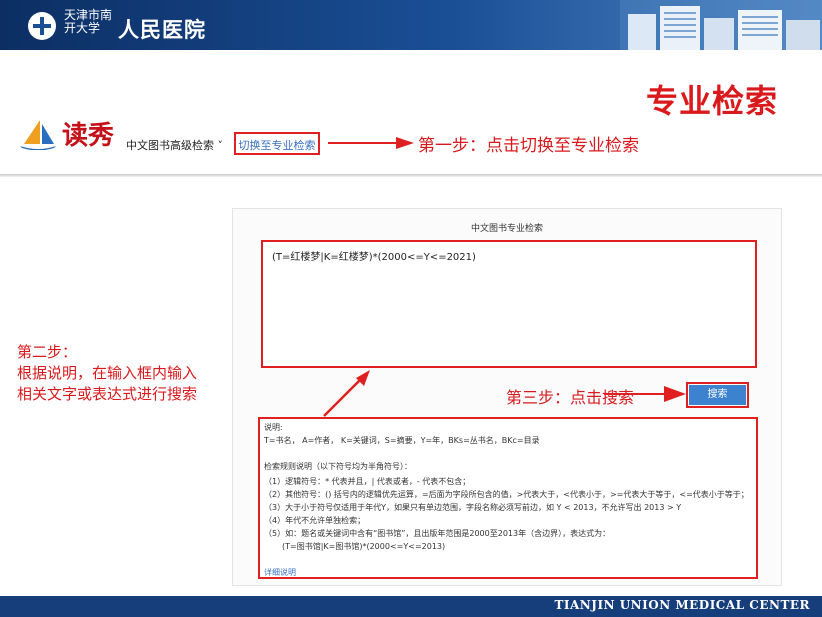  I want to click on footer-text: TIANJIN UNION MEDICAL CENTER, so click(682, 605).